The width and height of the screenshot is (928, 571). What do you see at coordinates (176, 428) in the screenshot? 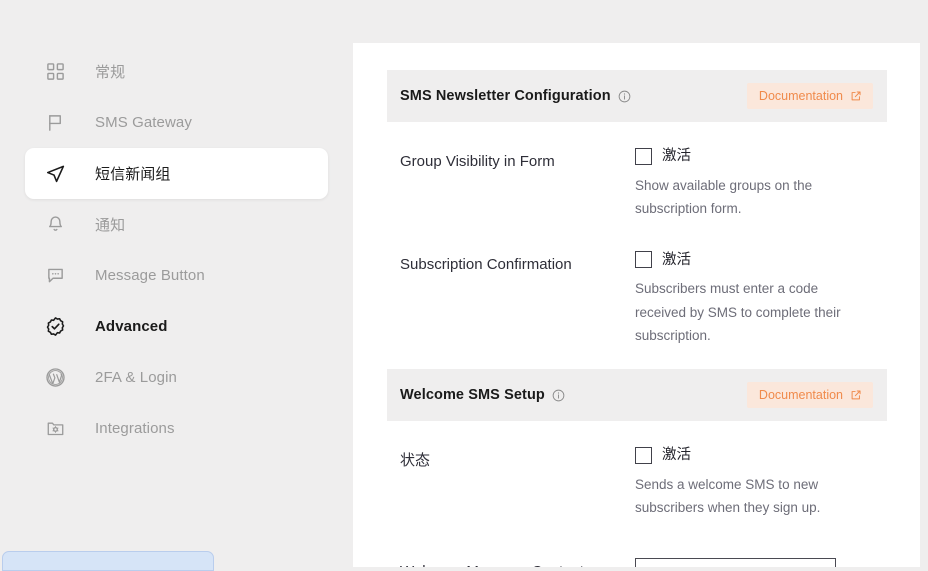
I see `sidebar-item-integrations: Integrations` at bounding box center [176, 428].